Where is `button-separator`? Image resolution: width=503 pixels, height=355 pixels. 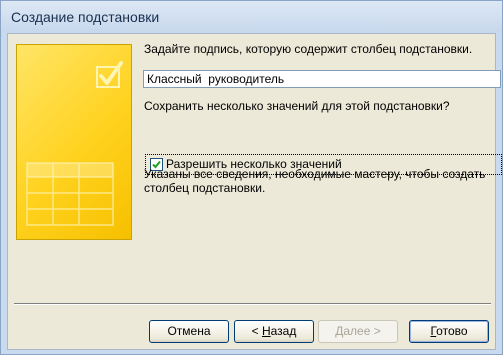
button-separator is located at coordinates (252, 304).